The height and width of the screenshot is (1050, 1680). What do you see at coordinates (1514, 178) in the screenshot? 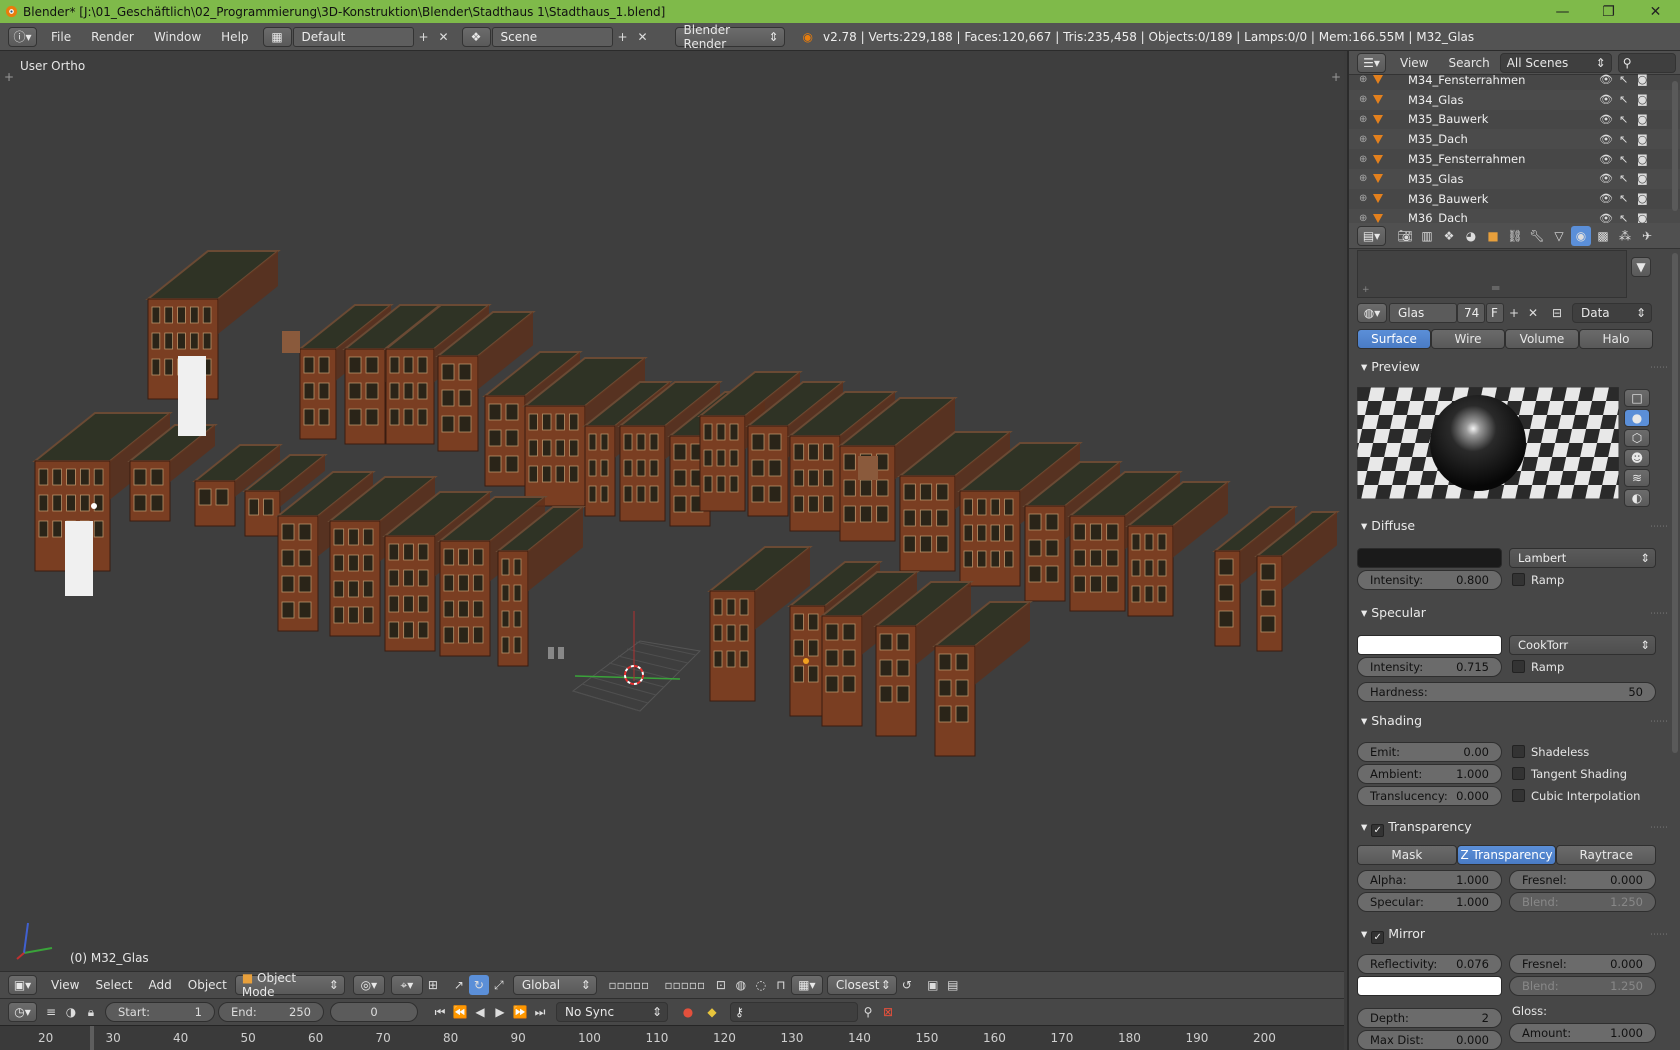
I see `outliner-row: ⊕ M35_Glas 👁︎ ↖ ◙` at bounding box center [1514, 178].